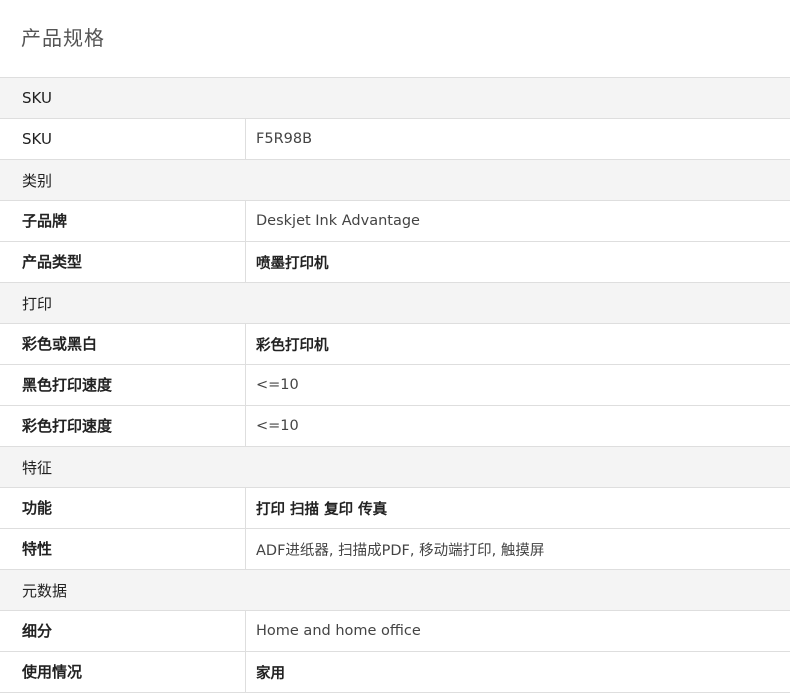 This screenshot has height=700, width=790. I want to click on spec-row-sub-brand: 子品牌 Deskjet Ink Advantage, so click(395, 221).